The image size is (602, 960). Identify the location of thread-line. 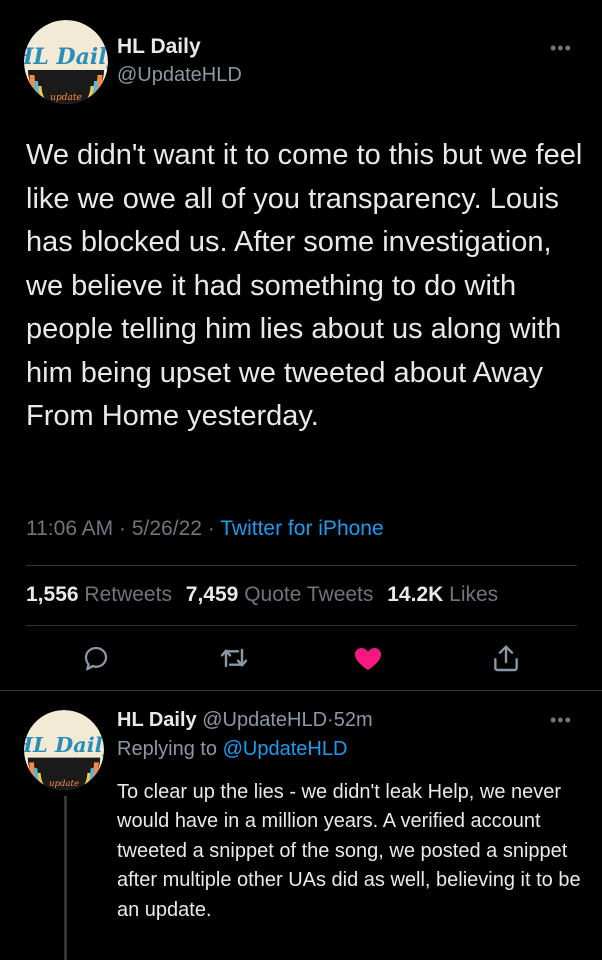
(65, 878).